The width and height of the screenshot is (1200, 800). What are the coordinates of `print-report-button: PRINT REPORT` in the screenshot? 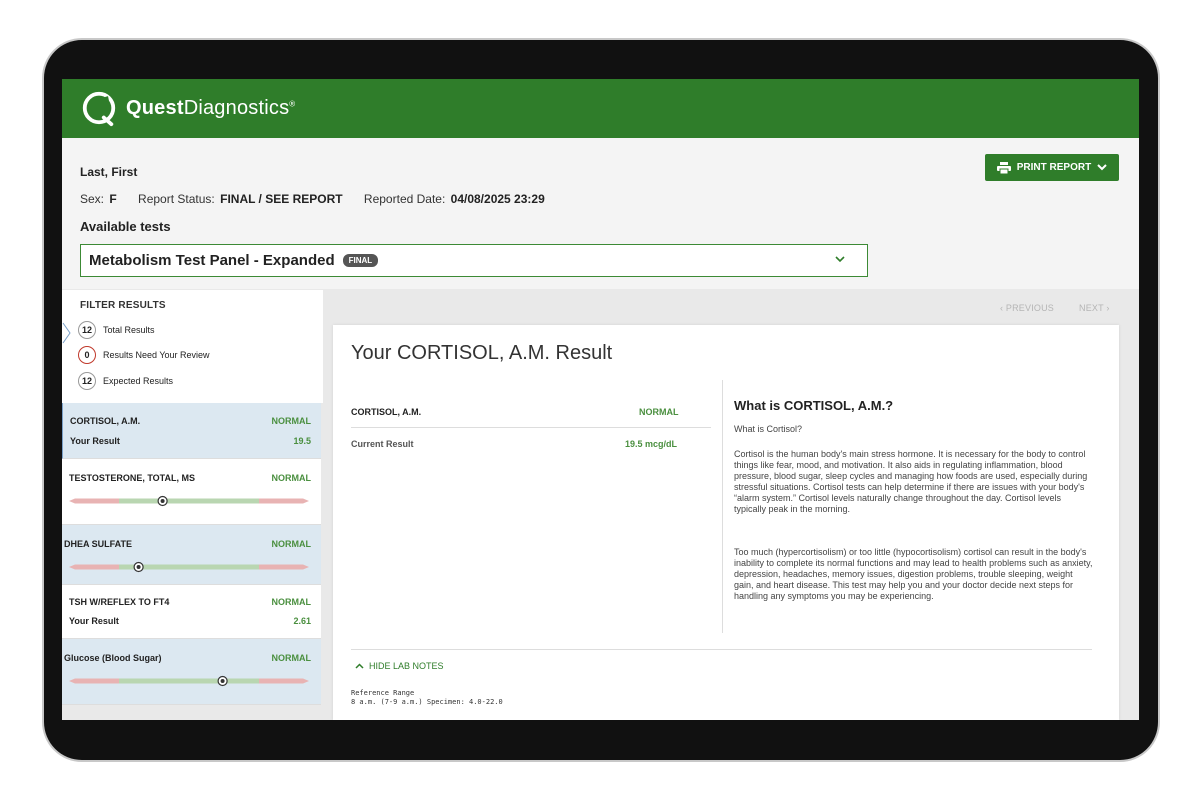 It's located at (1052, 167).